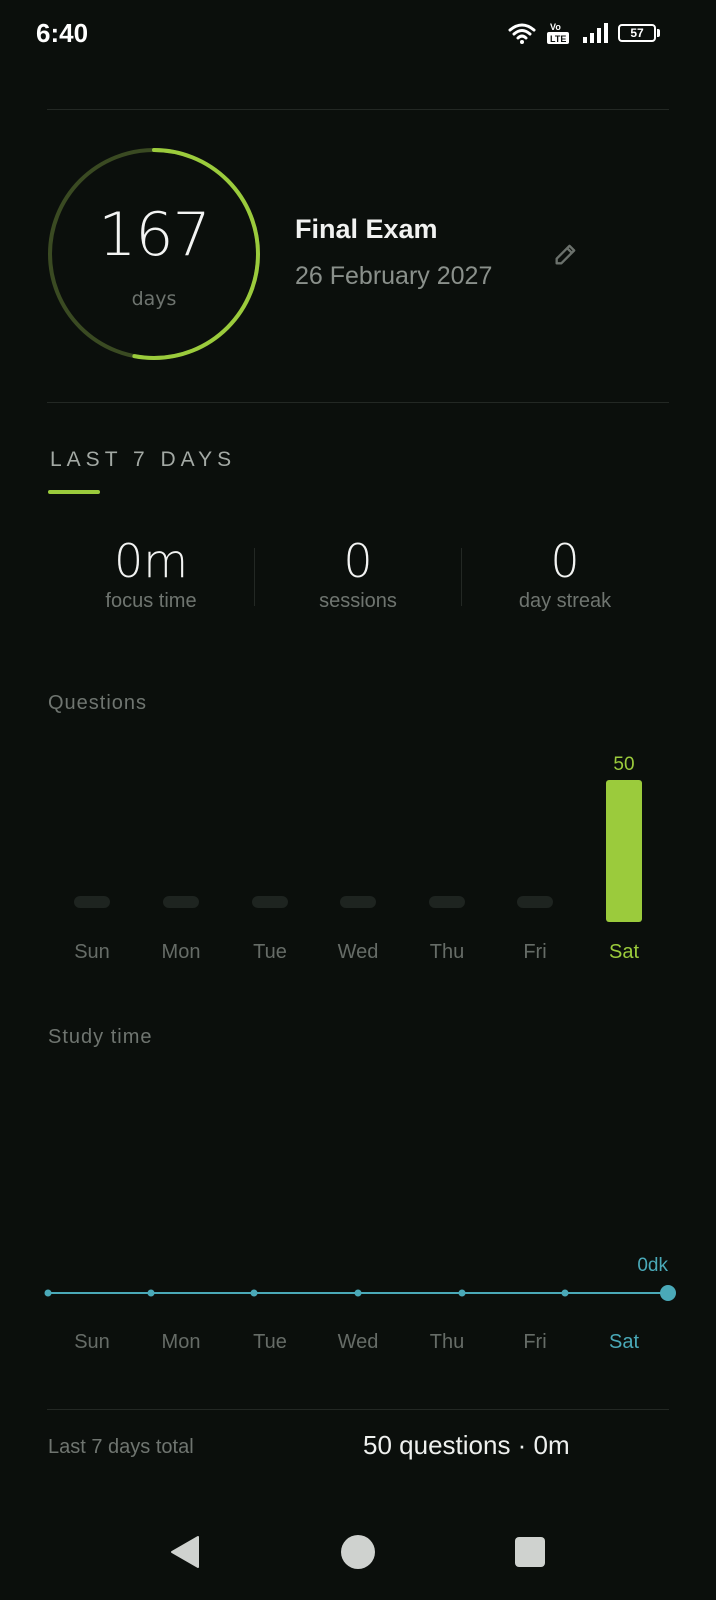 This screenshot has width=716, height=1600. Describe the element at coordinates (447, 902) in the screenshot. I see `question-bar-thu` at that location.